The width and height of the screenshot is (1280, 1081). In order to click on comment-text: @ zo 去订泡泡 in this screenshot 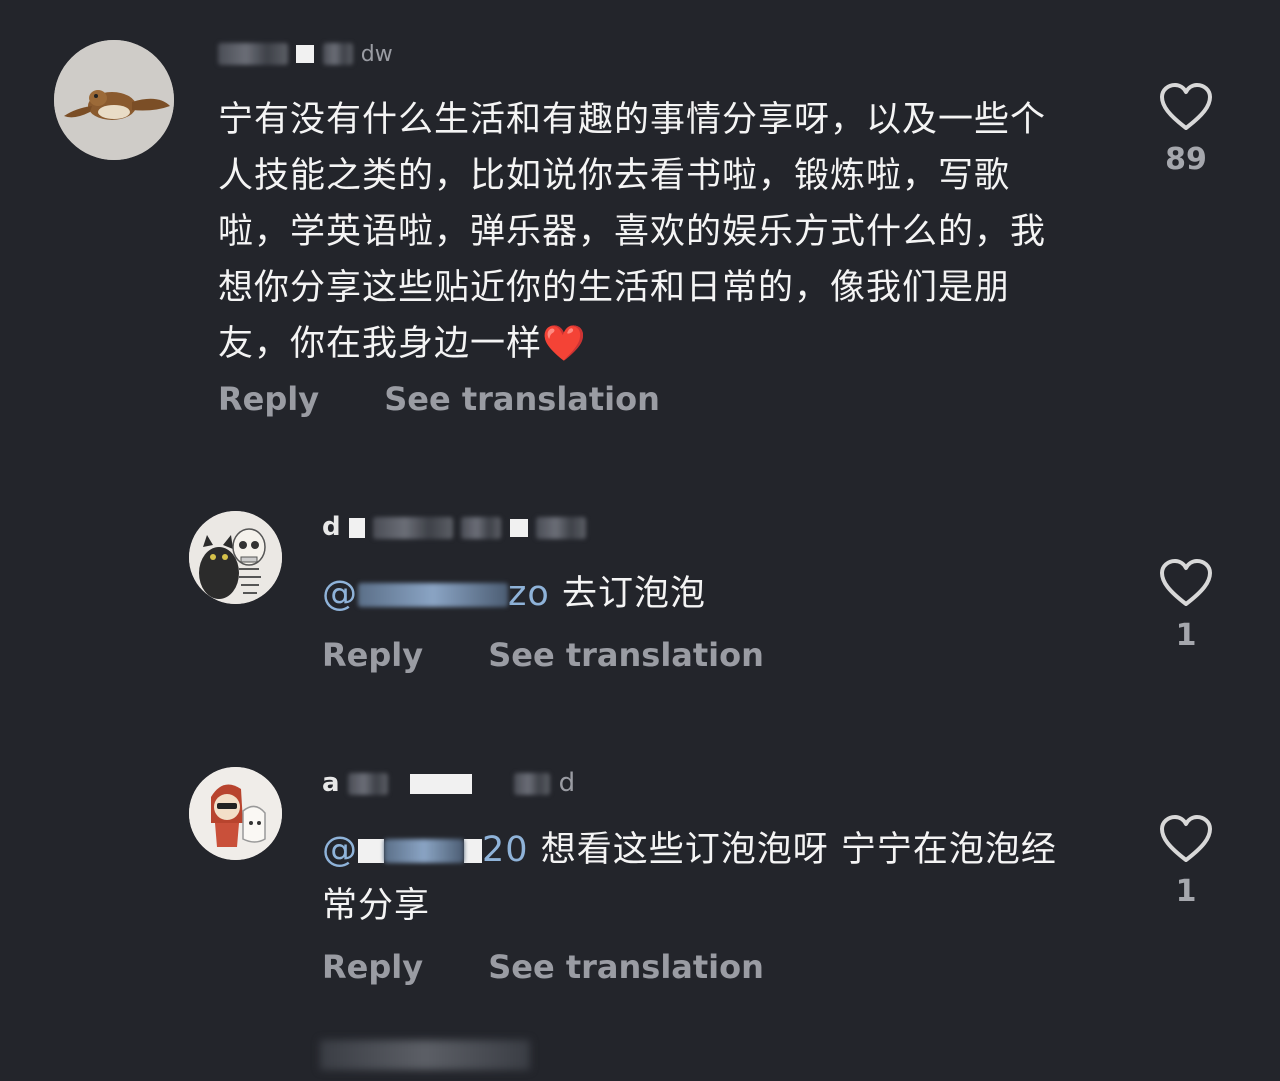, I will do `click(702, 594)`.